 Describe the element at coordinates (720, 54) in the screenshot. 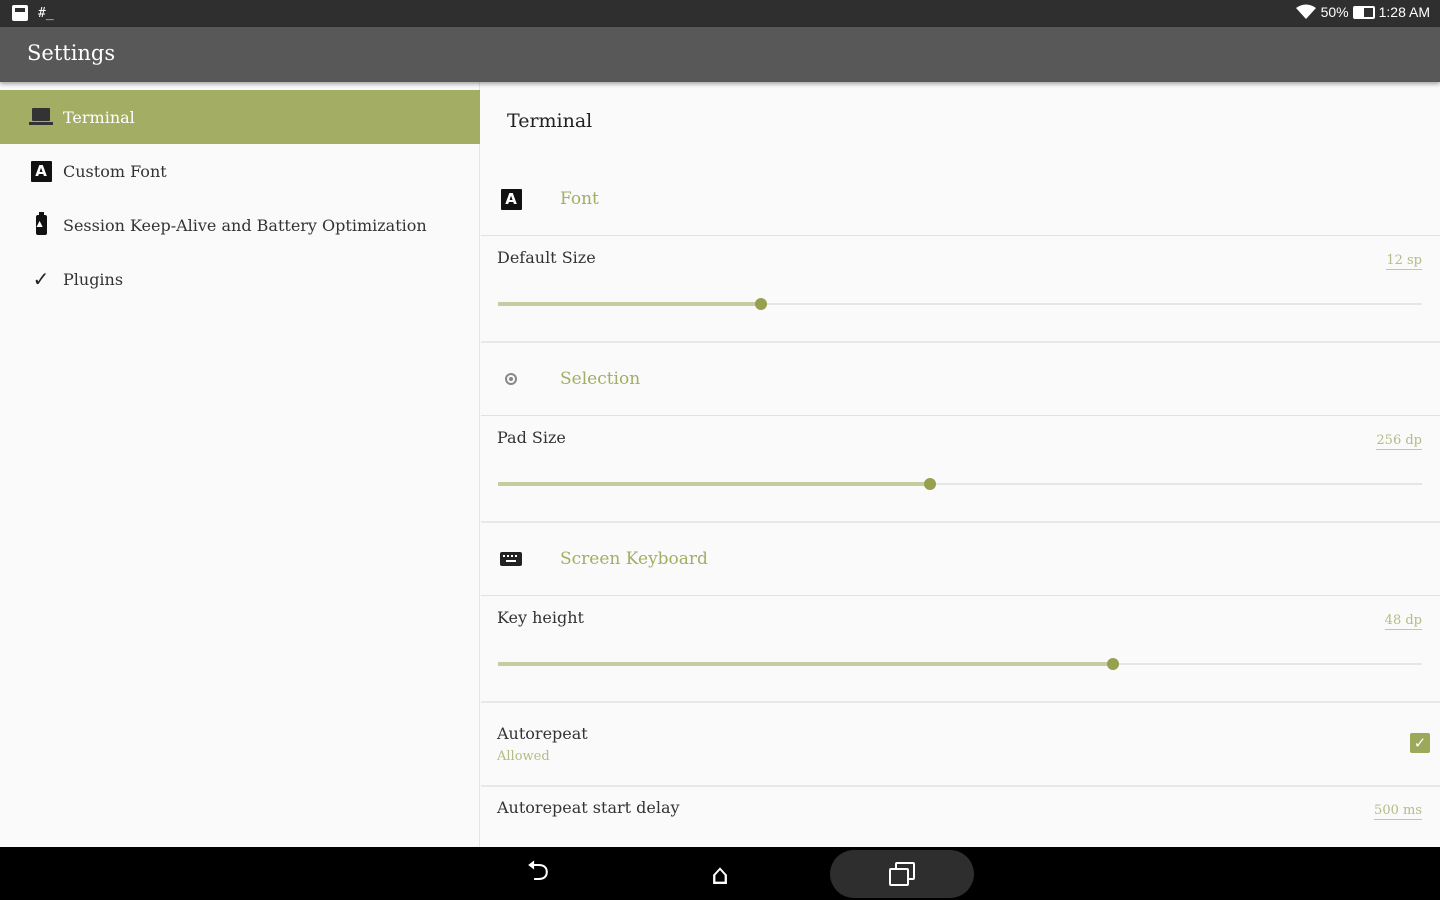

I see `app-bar: Settings` at that location.